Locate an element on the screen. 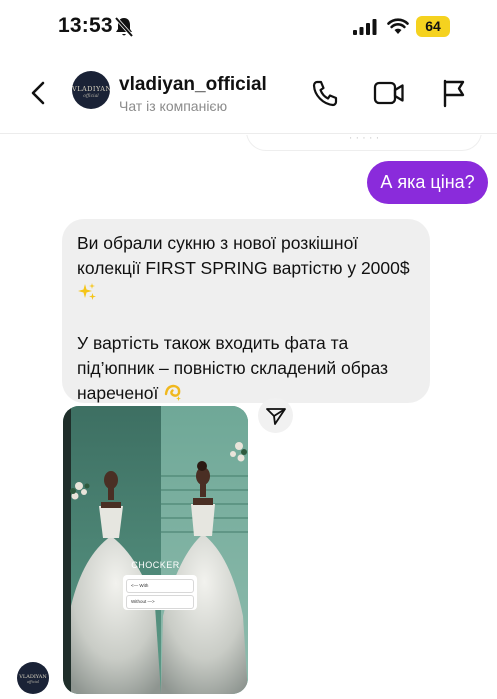 This screenshot has width=497, height=699. dizzy-icon is located at coordinates (173, 392).